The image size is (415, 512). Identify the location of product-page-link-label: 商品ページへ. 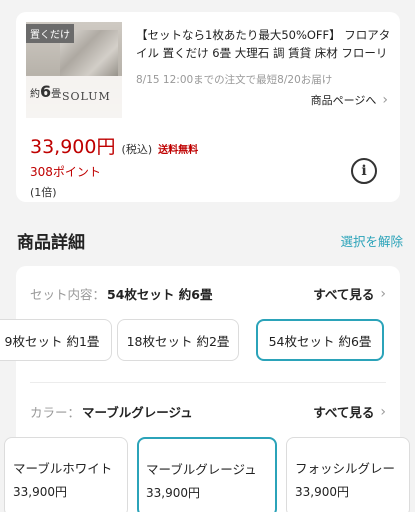
(343, 100).